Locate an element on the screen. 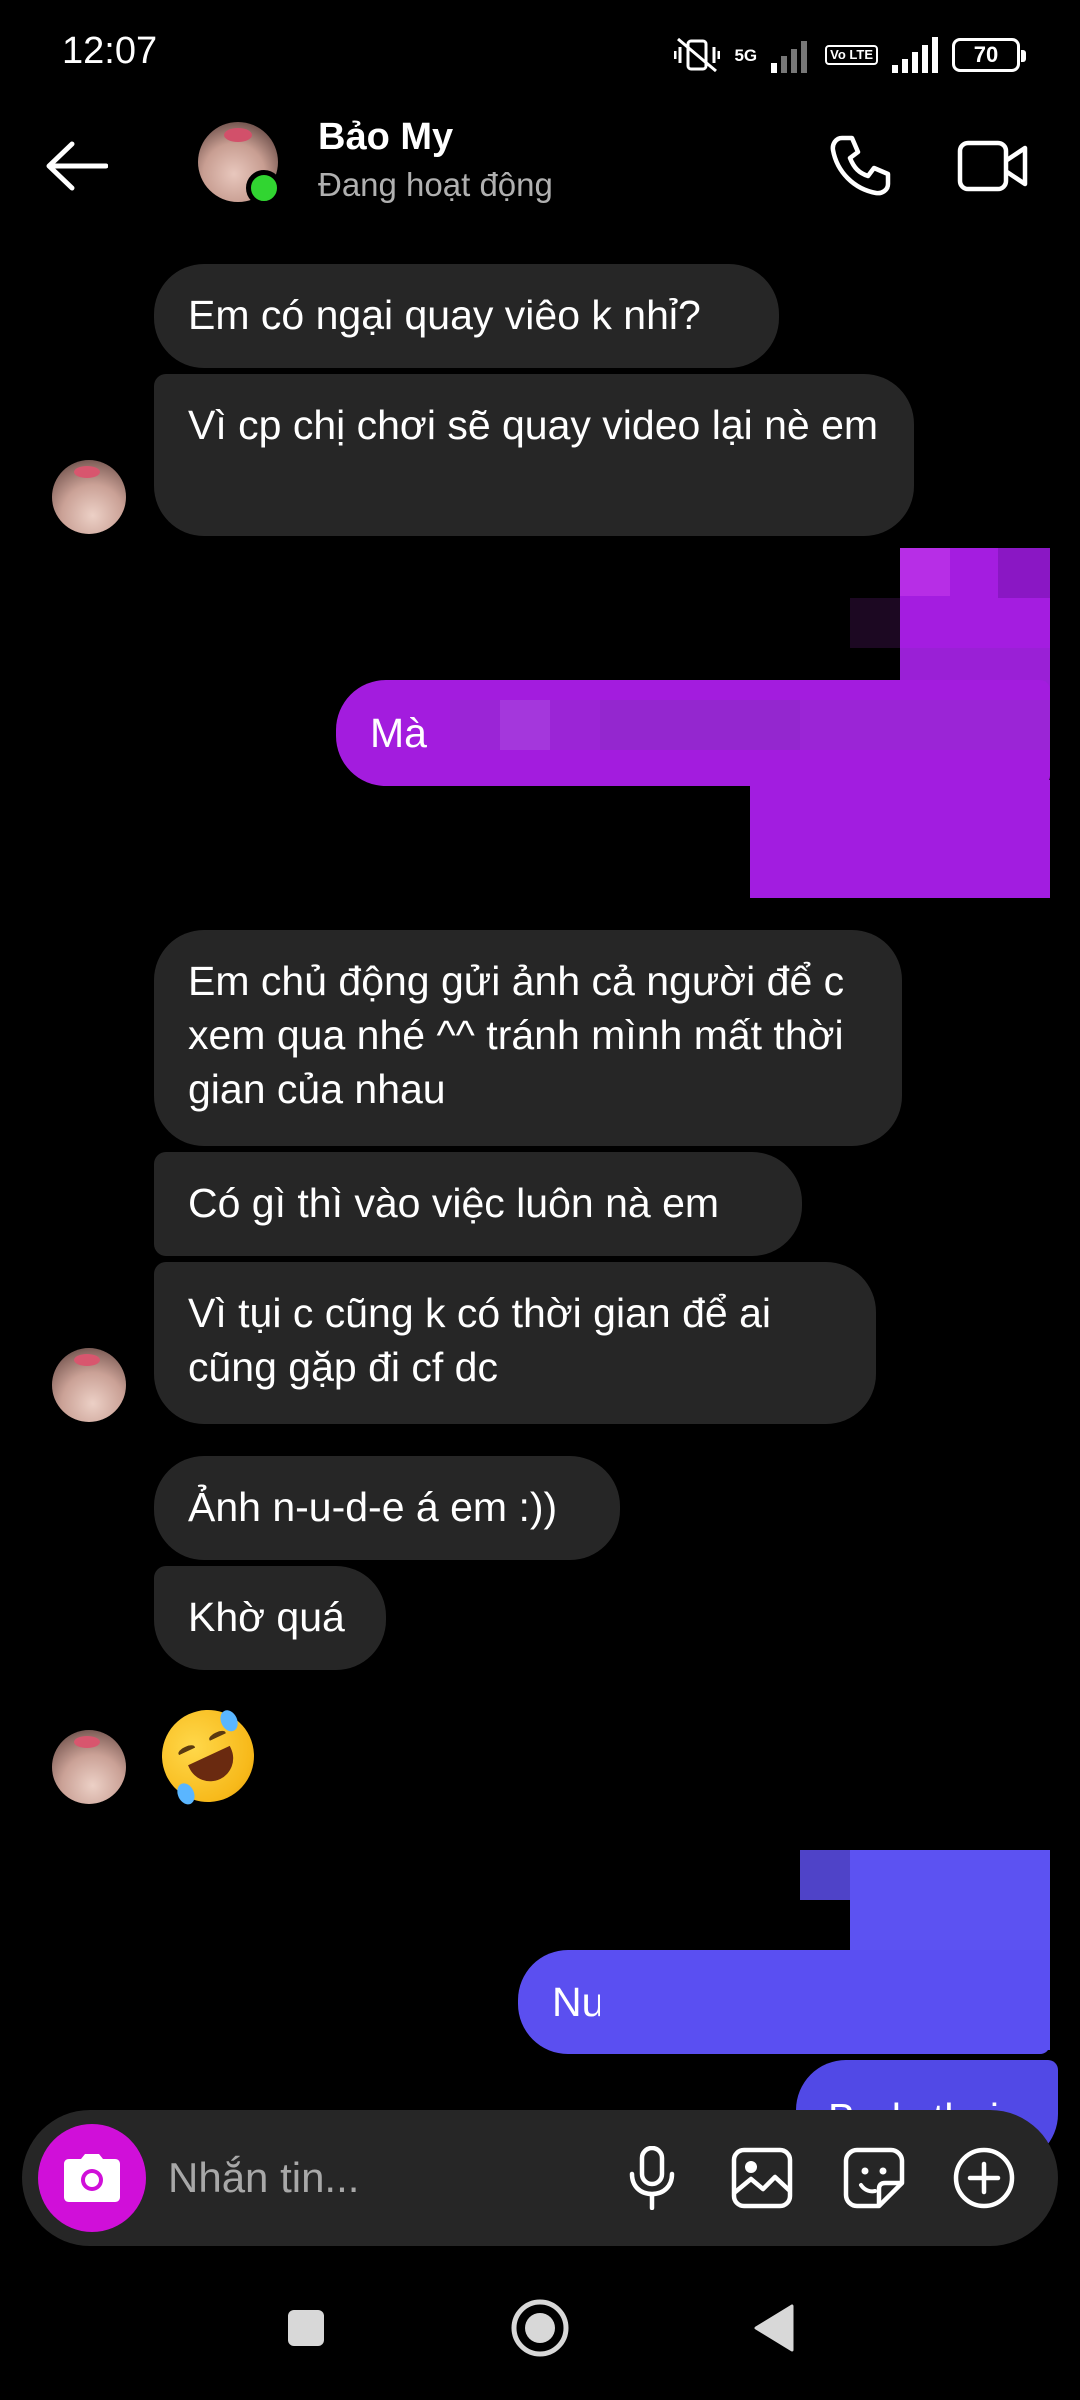 The image size is (1080, 2400). square-icon is located at coordinates (306, 2328).